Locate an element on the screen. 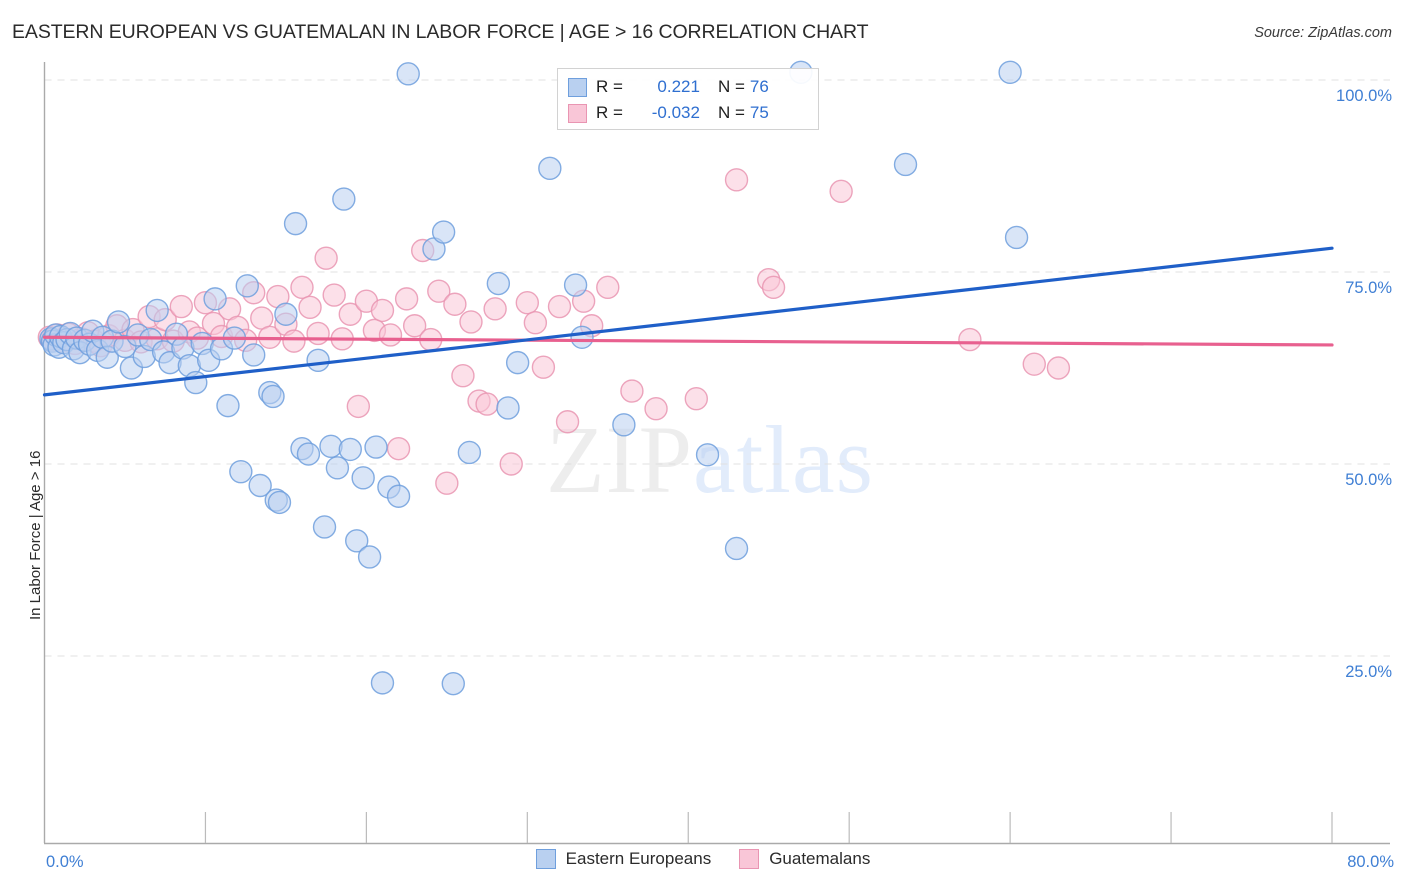 The image size is (1406, 892). stats-row-guatemalans: R = -0.032 N = 75 is located at coordinates (688, 113).